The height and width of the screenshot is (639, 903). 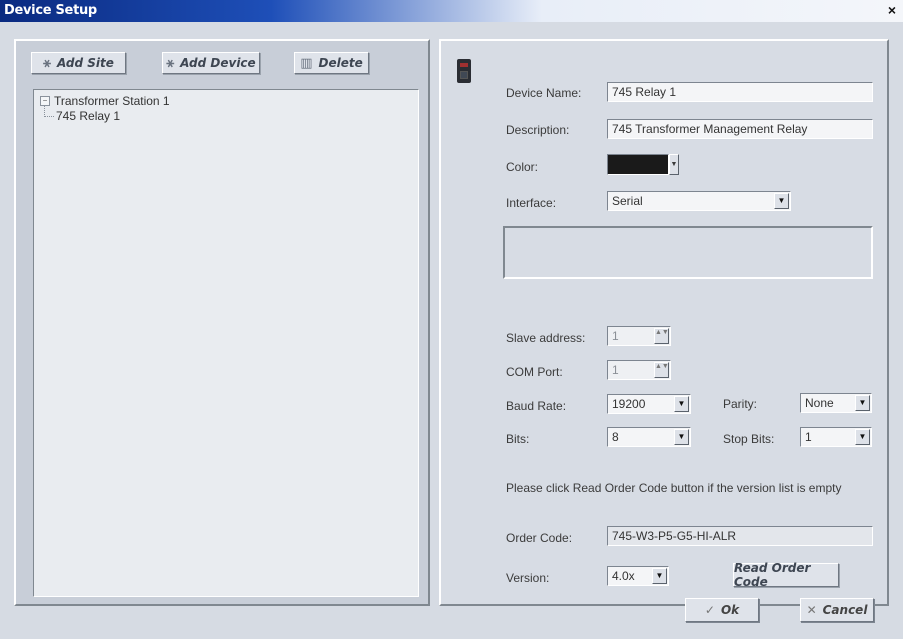 What do you see at coordinates (528, 578) in the screenshot?
I see `version-label: Version:` at bounding box center [528, 578].